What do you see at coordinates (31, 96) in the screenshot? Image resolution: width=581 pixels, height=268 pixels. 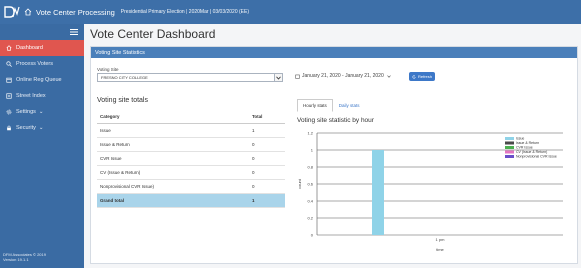 I see `sidebar-item-label: Street Index` at bounding box center [31, 96].